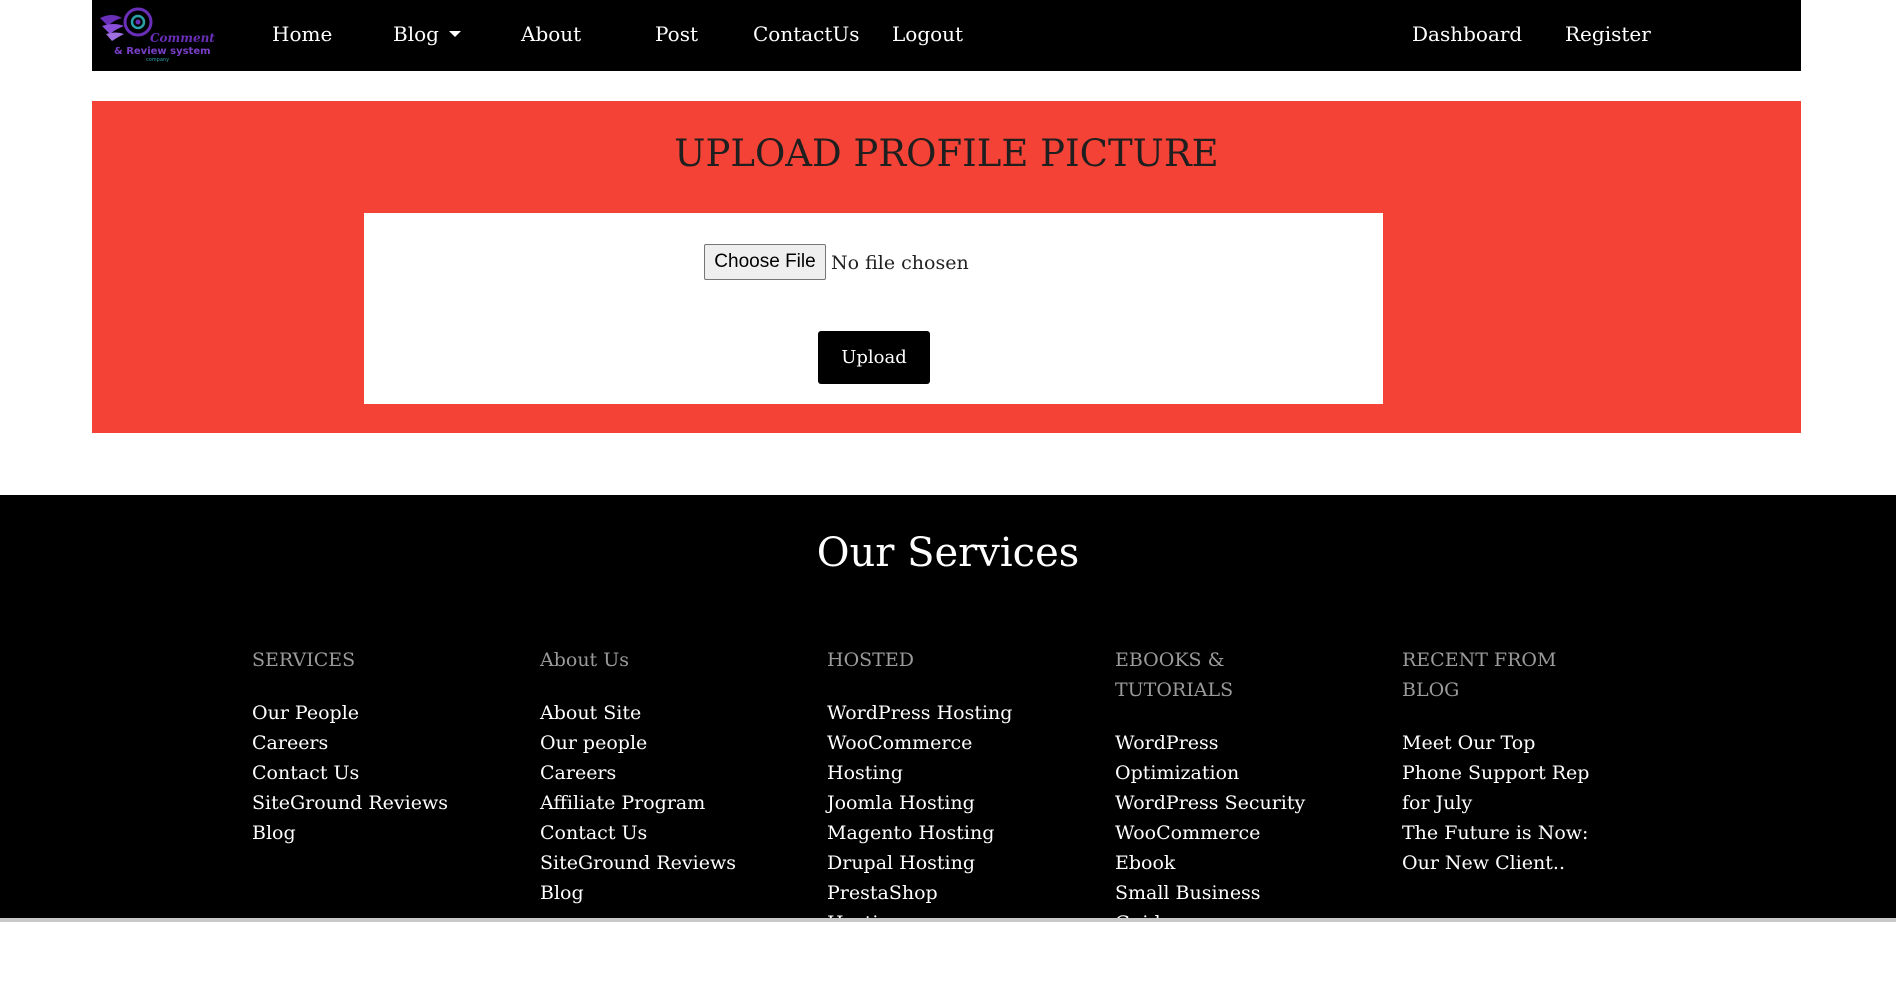 This screenshot has width=1896, height=998. Describe the element at coordinates (922, 758) in the screenshot. I see `footer-link: WooCommerce Hosting` at that location.